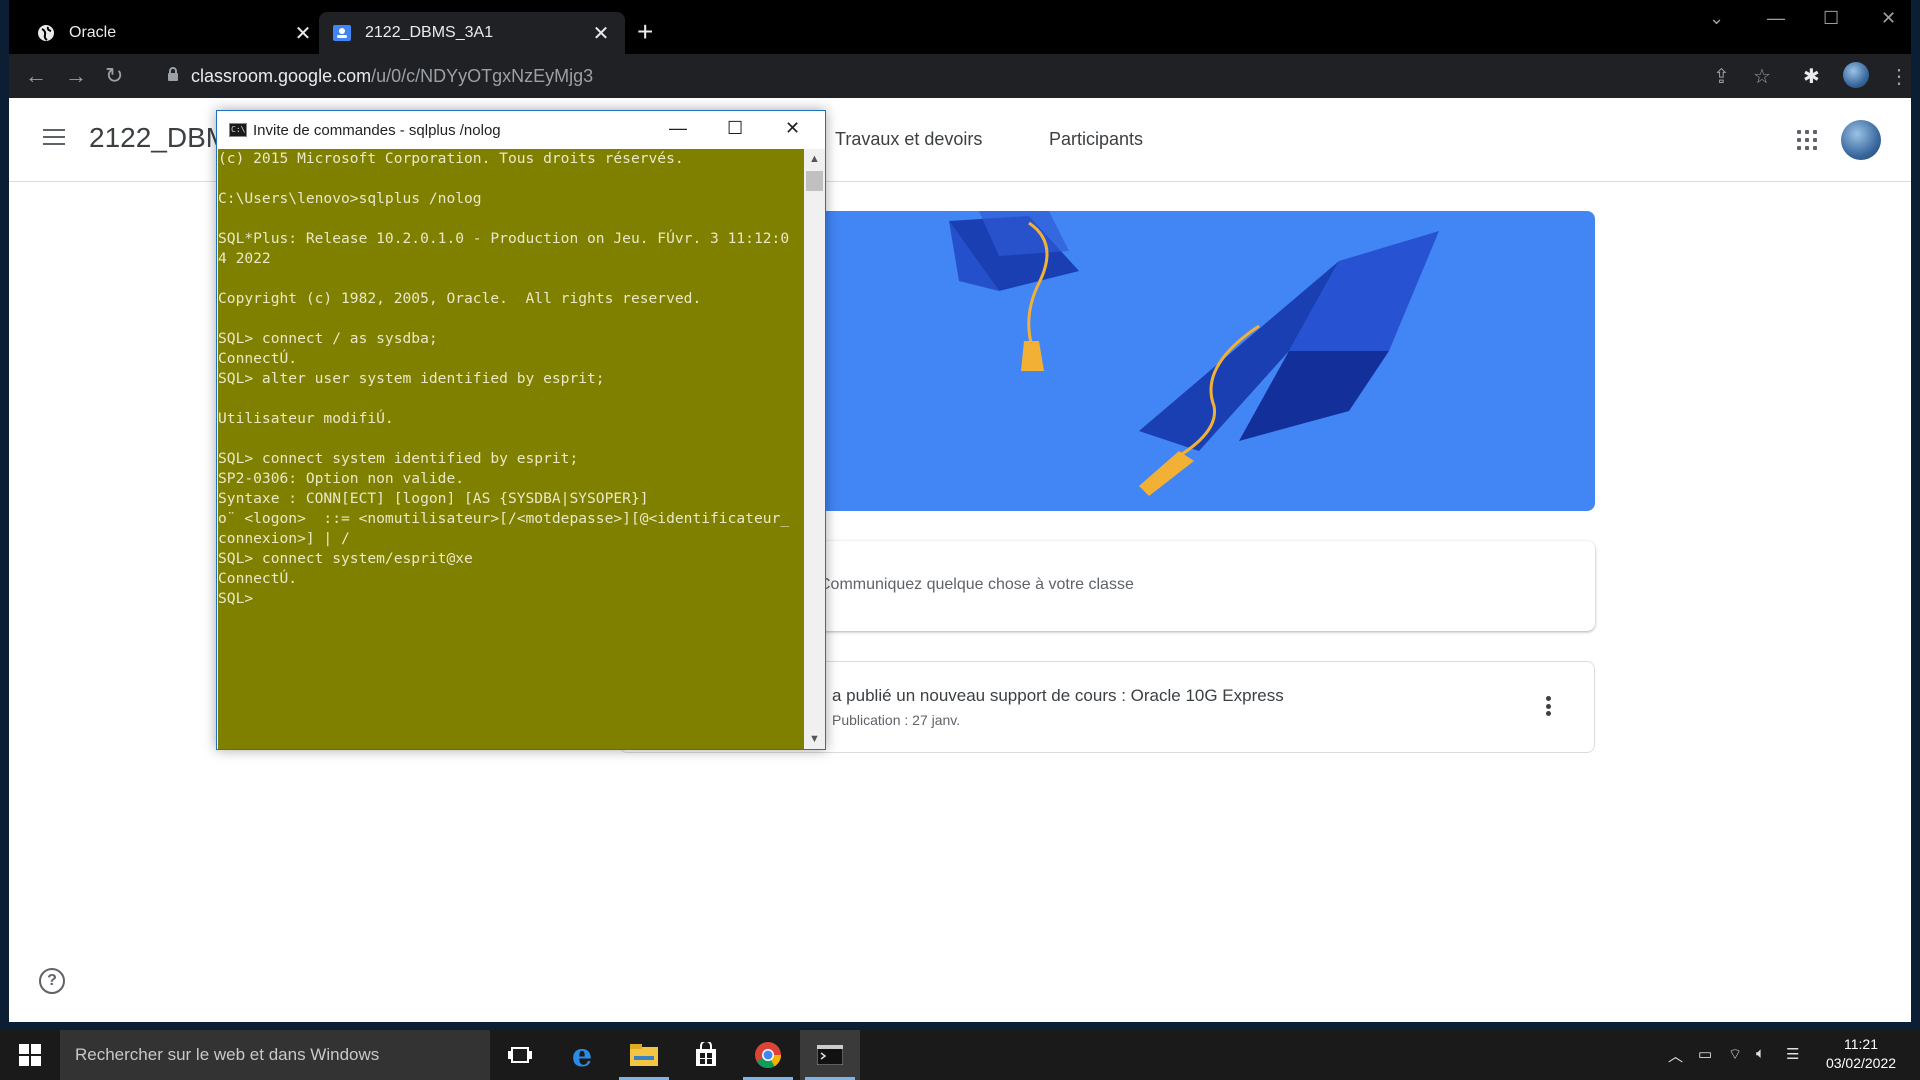 Image resolution: width=1920 pixels, height=1080 pixels. I want to click on console-line: SP2-0306: Option non valide., so click(341, 478).